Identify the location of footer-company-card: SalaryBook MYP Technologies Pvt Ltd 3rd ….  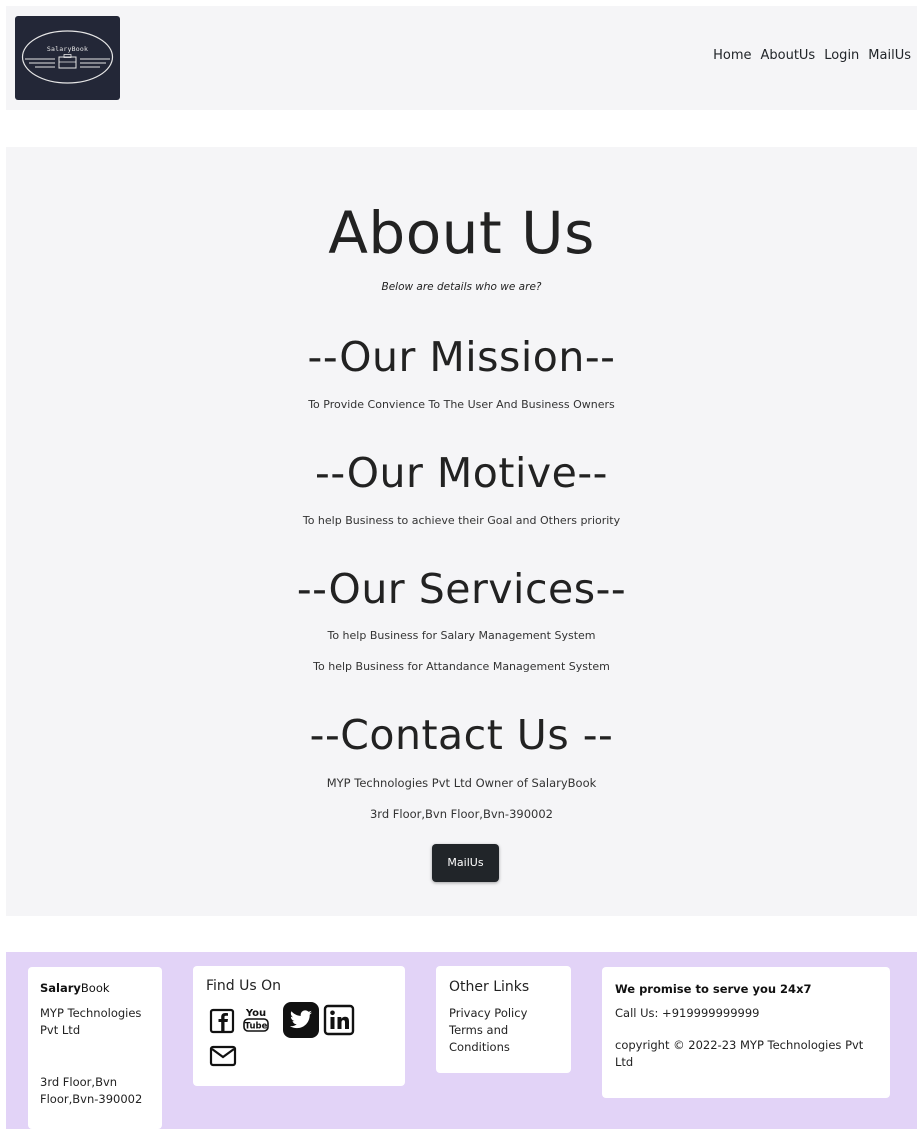
(95, 1048).